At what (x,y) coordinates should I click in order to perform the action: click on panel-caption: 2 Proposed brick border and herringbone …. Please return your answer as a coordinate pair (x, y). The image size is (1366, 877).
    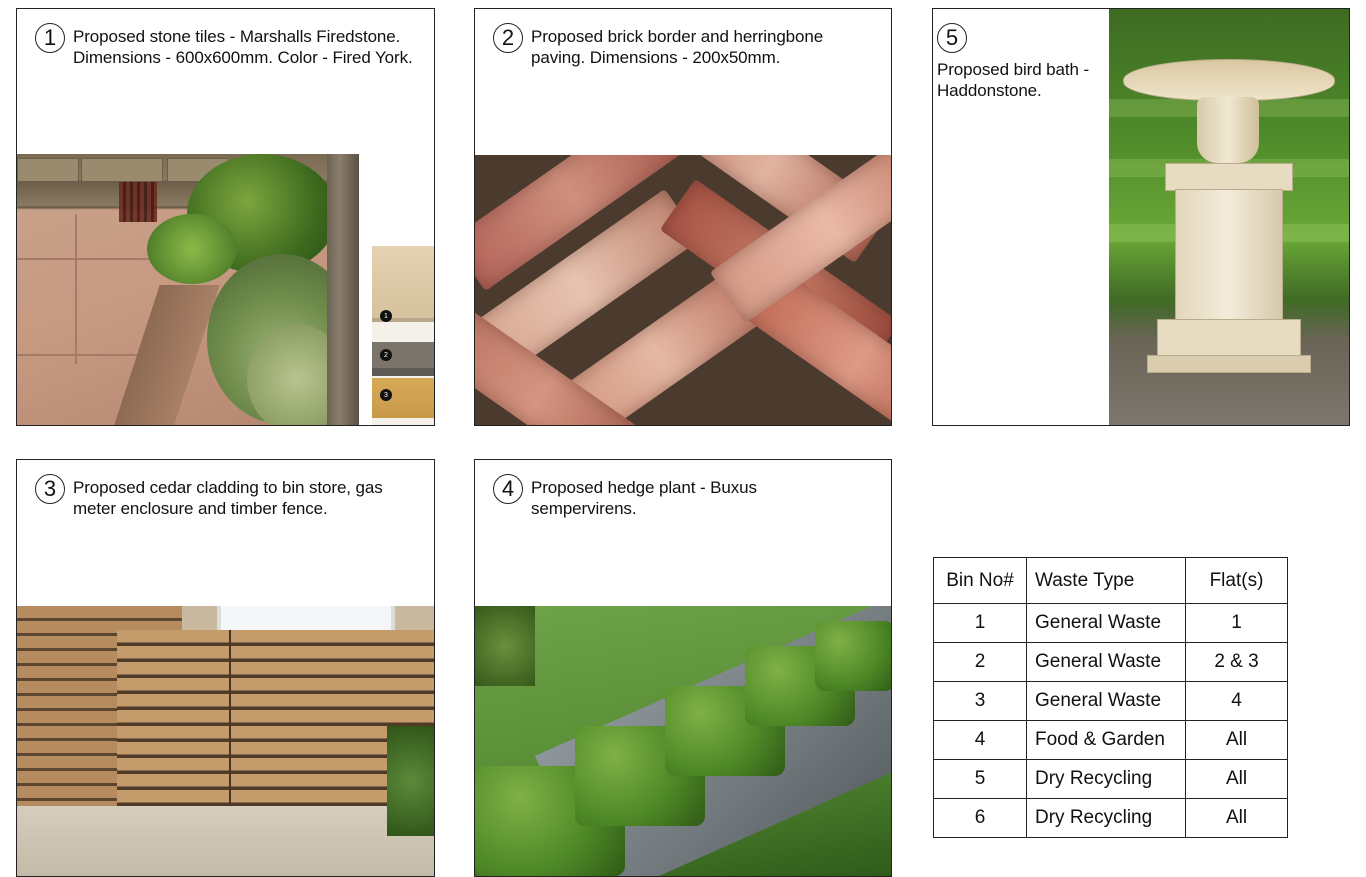
    Looking at the image, I should click on (685, 45).